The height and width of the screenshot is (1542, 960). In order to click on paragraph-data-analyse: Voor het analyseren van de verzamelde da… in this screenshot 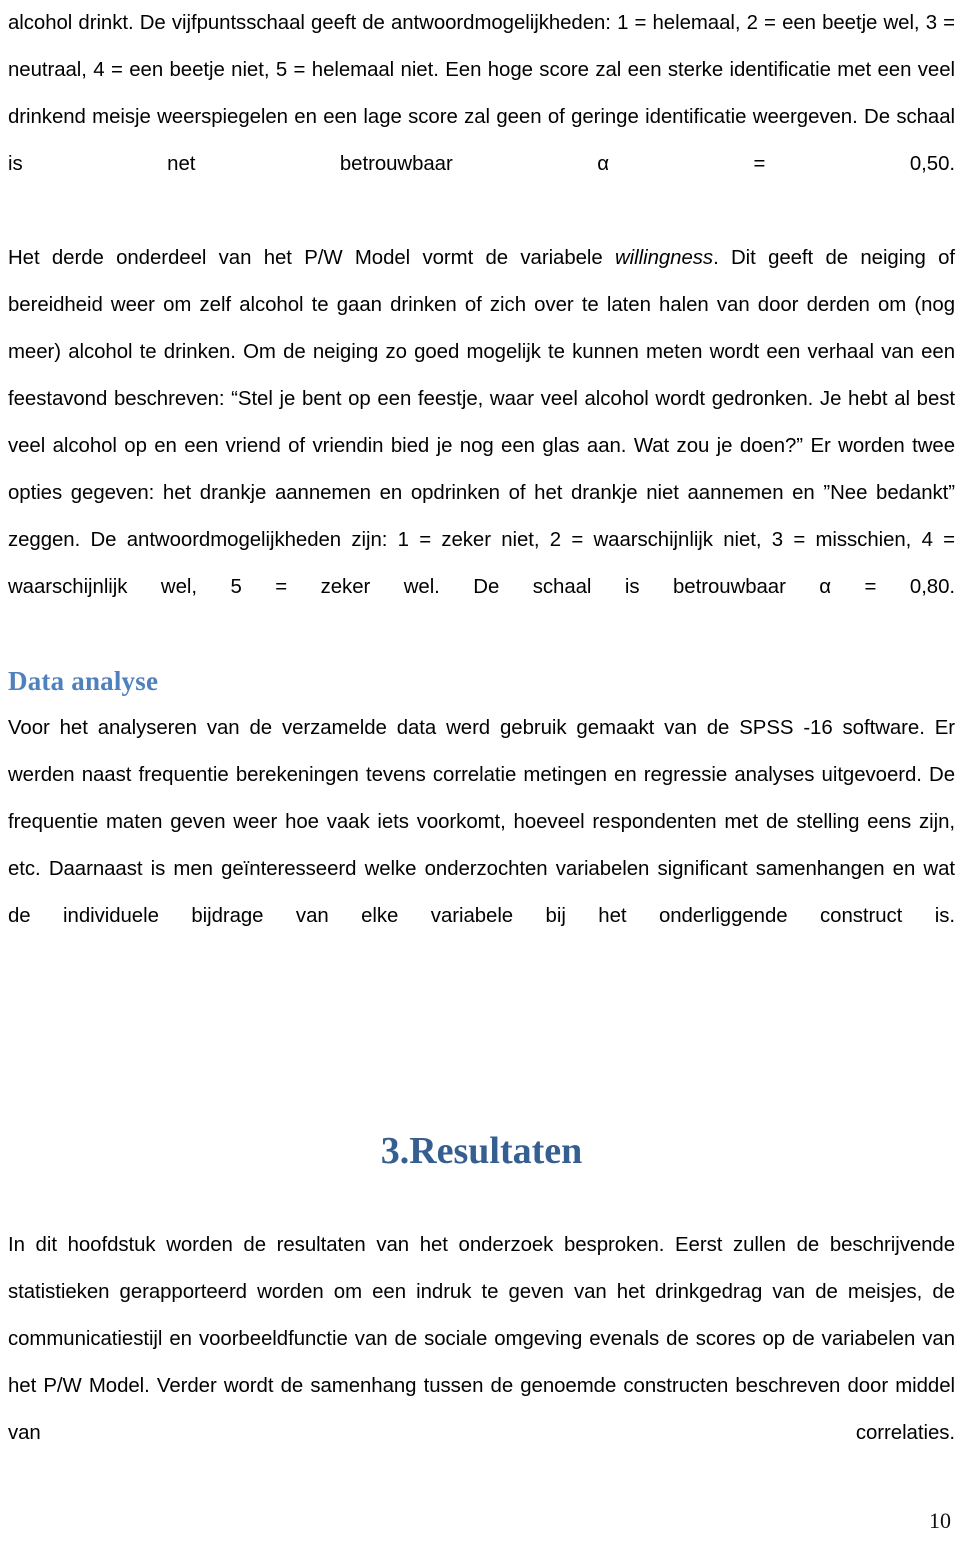, I will do `click(481, 822)`.